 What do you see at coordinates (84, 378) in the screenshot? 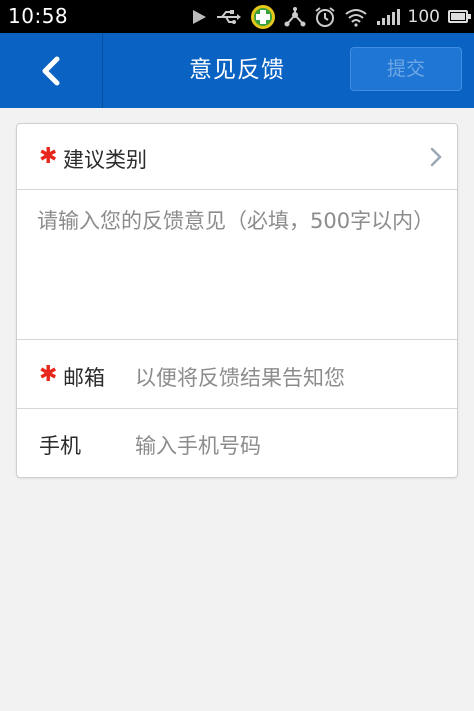
I see `email-label: 邮箱` at bounding box center [84, 378].